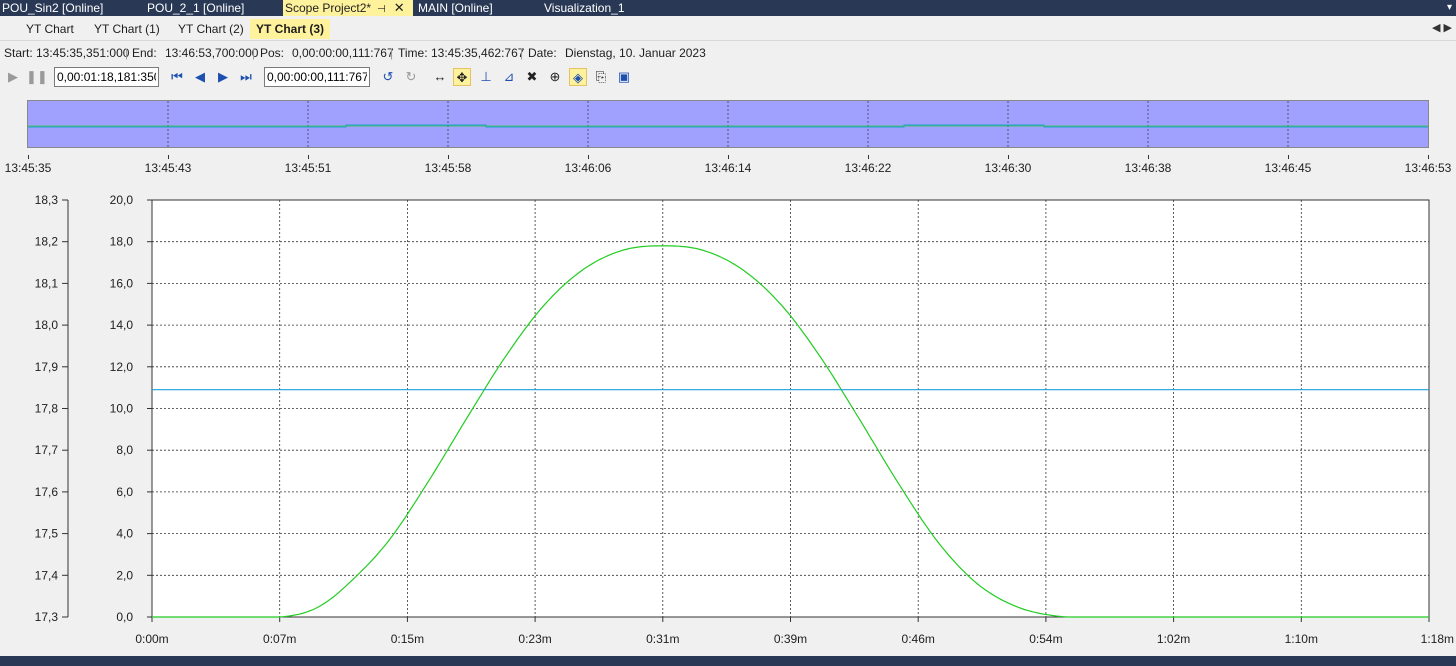 This screenshot has height=666, width=1456. Describe the element at coordinates (462, 77) in the screenshot. I see `pan-all-icon: ✥` at that location.